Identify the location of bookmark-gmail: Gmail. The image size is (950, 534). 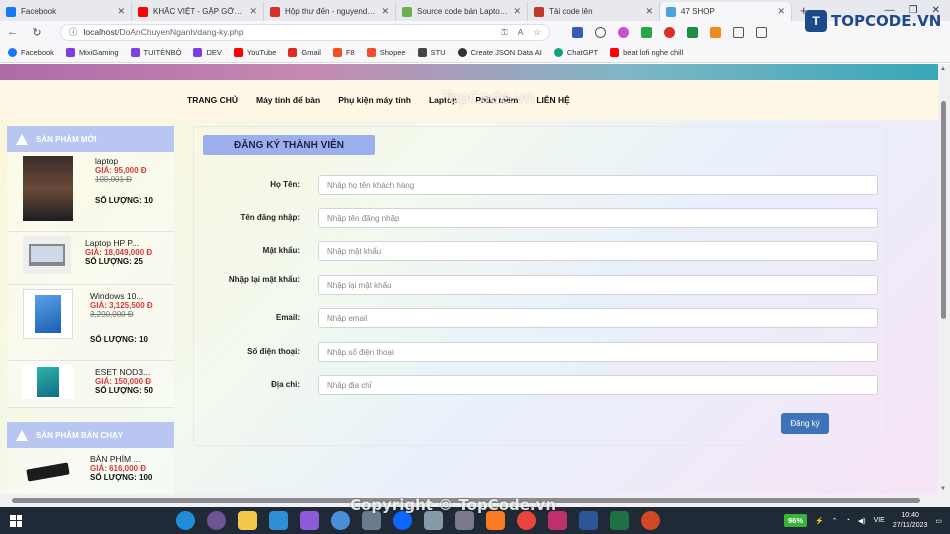
(304, 52).